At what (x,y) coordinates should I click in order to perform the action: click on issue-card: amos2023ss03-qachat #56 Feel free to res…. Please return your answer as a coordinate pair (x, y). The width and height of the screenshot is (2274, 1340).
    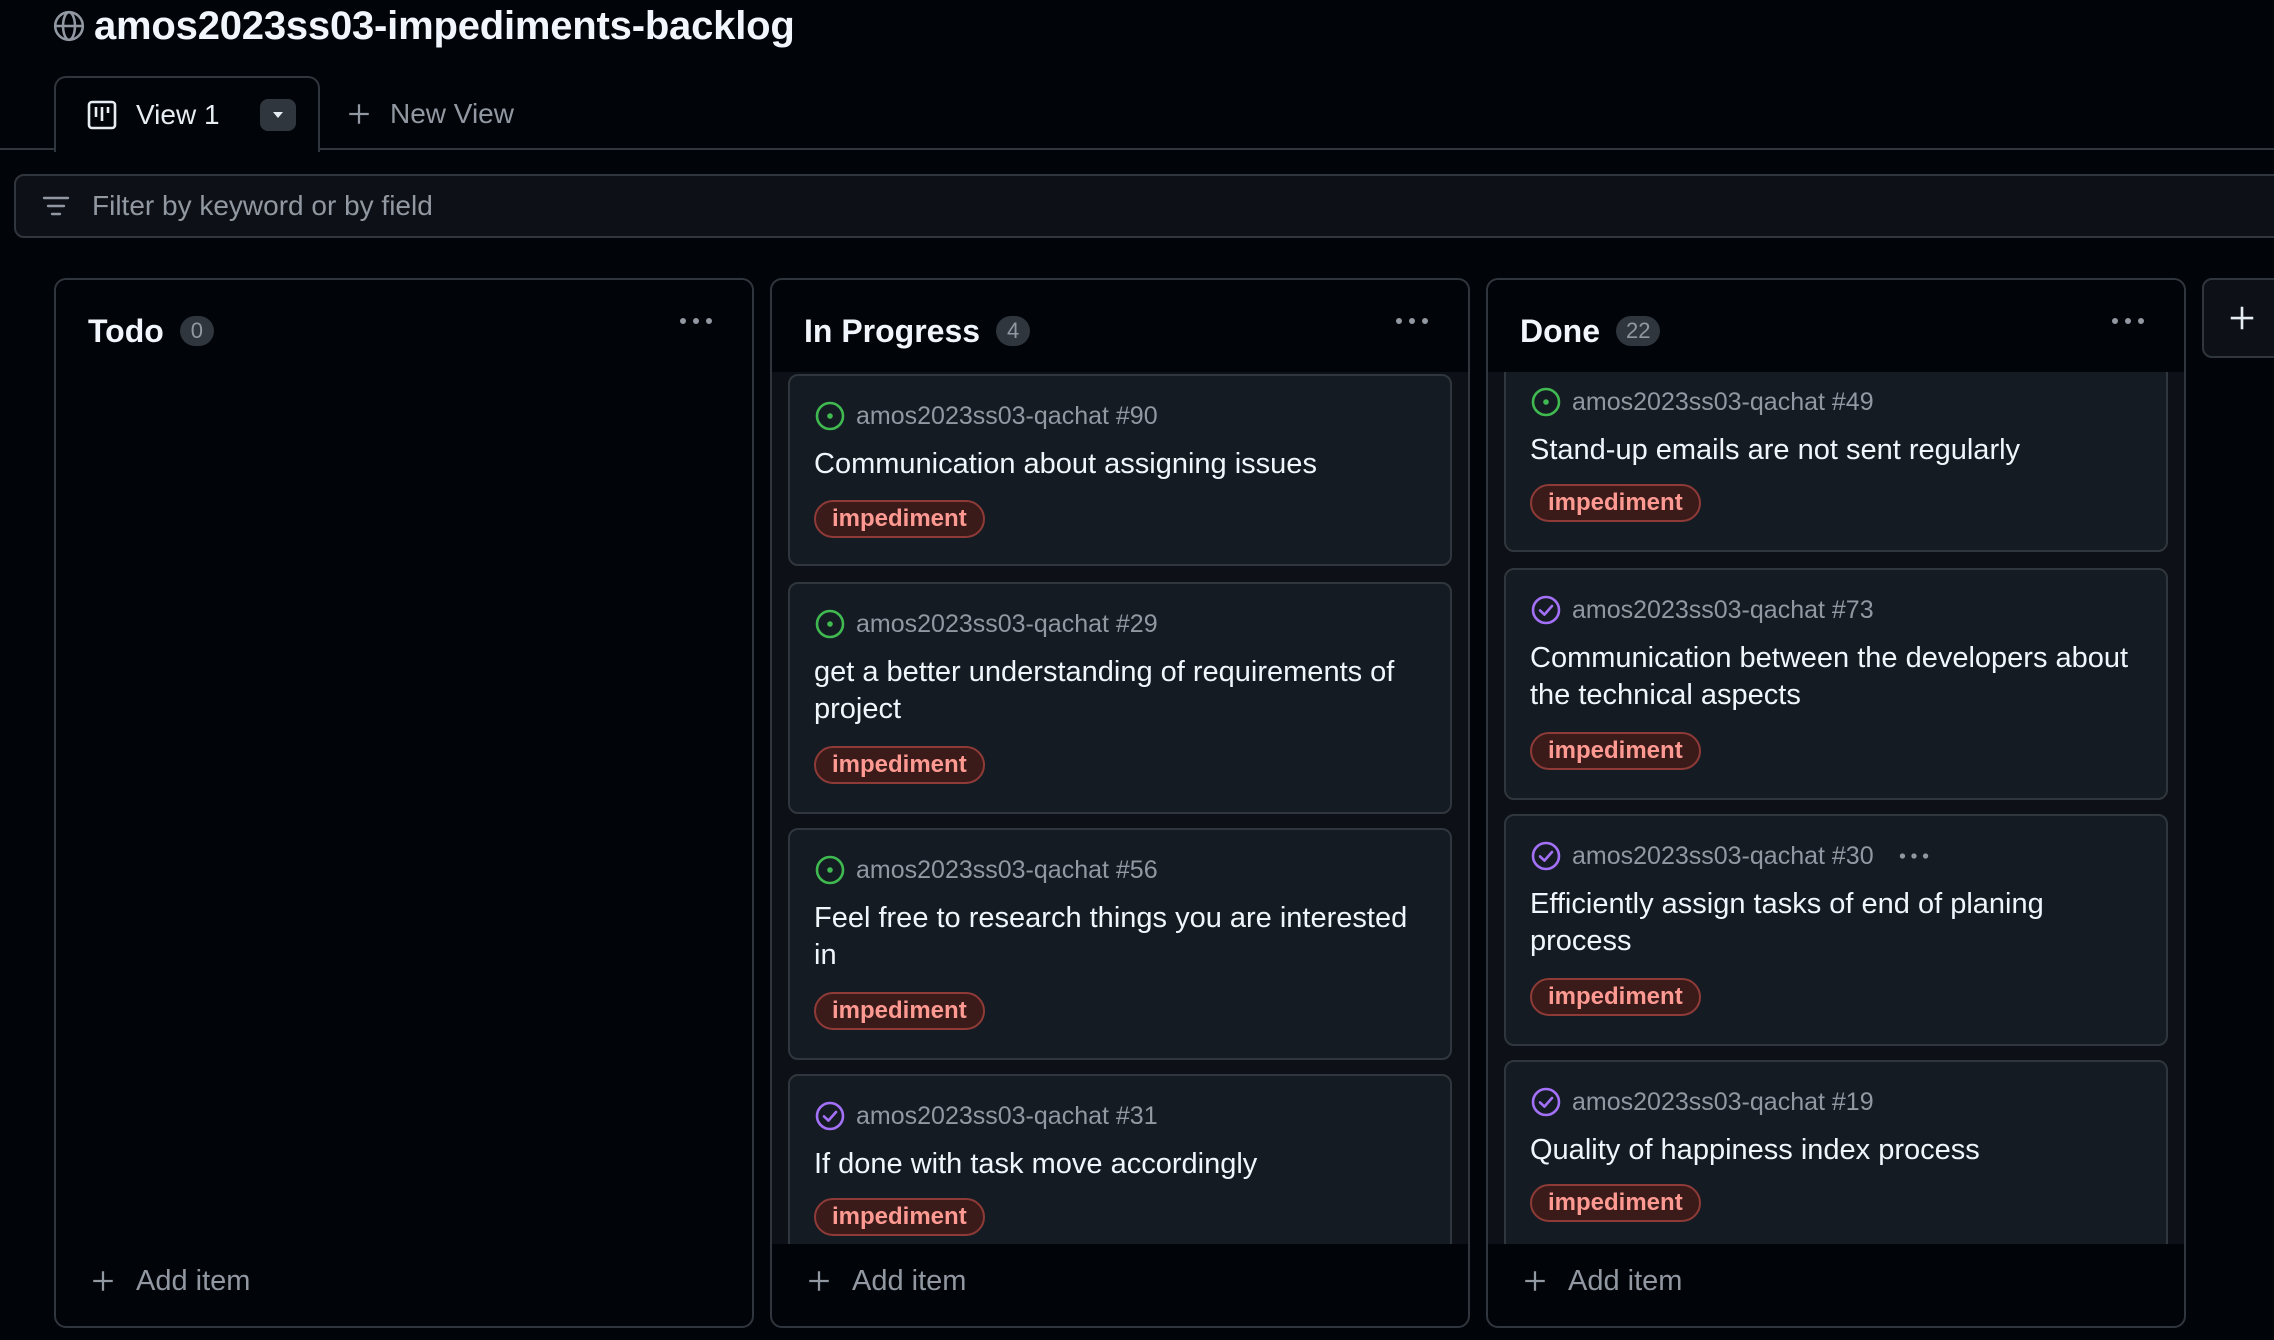
    Looking at the image, I should click on (1120, 944).